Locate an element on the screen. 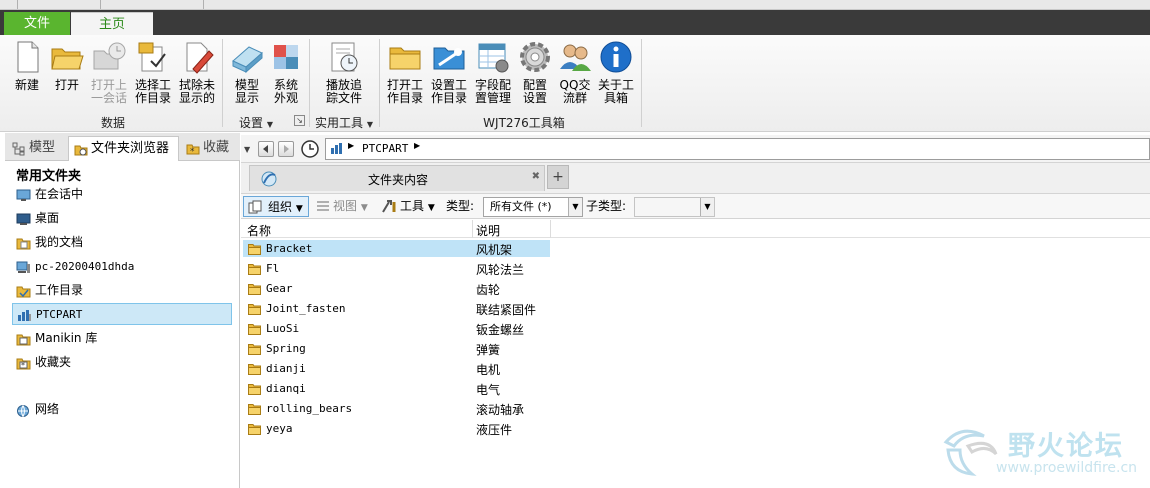 This screenshot has width=1150, height=488. qq-group-button: QQ交 流群 is located at coordinates (575, 72).